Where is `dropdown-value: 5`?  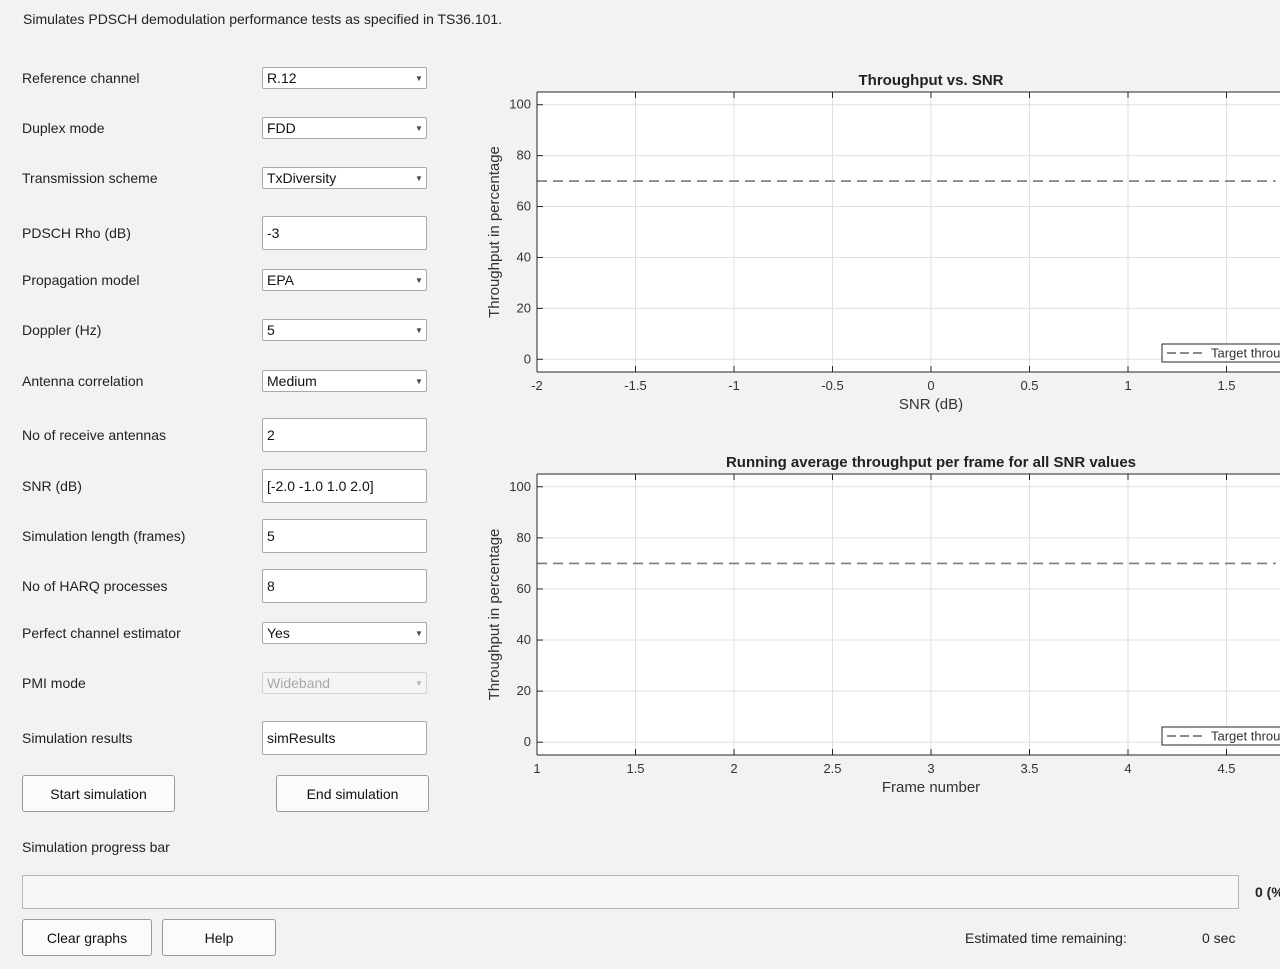
dropdown-value: 5 is located at coordinates (271, 330).